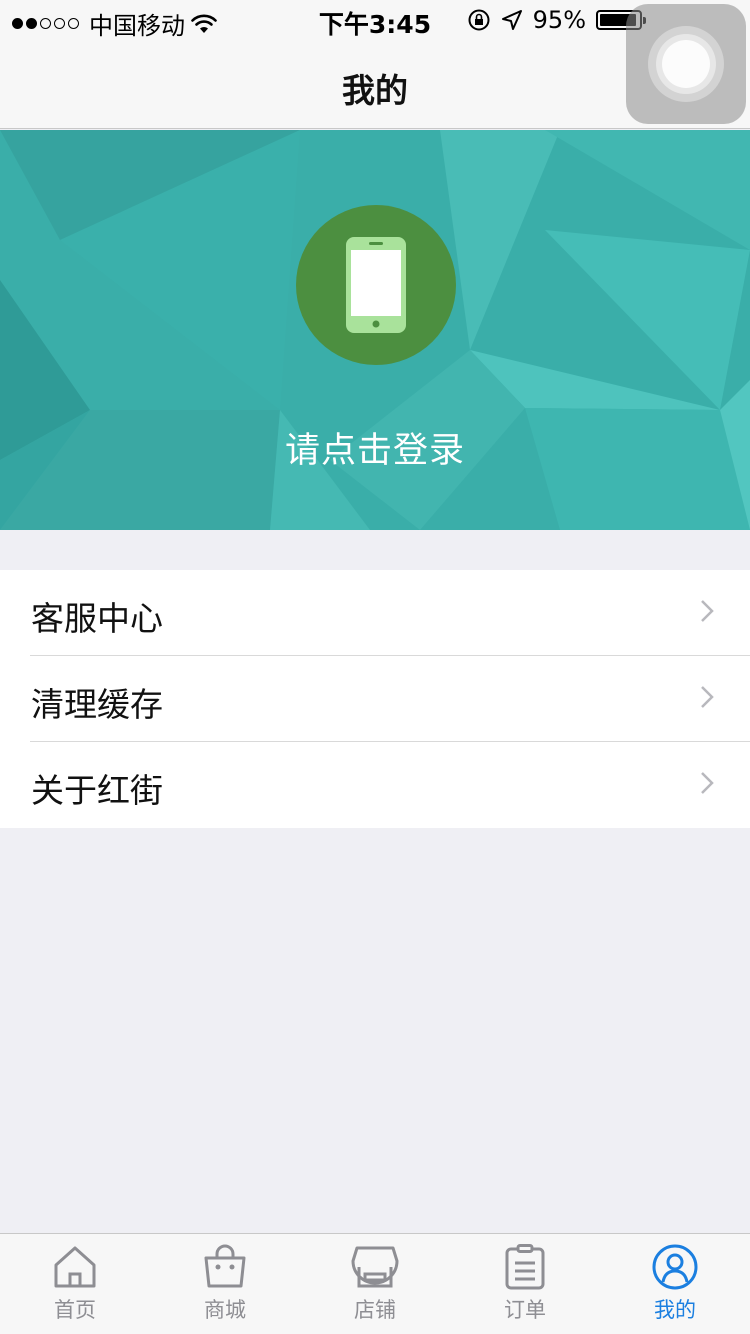 Image resolution: width=750 pixels, height=1334 pixels. What do you see at coordinates (479, 20) in the screenshot?
I see `rotation-lock-icon` at bounding box center [479, 20].